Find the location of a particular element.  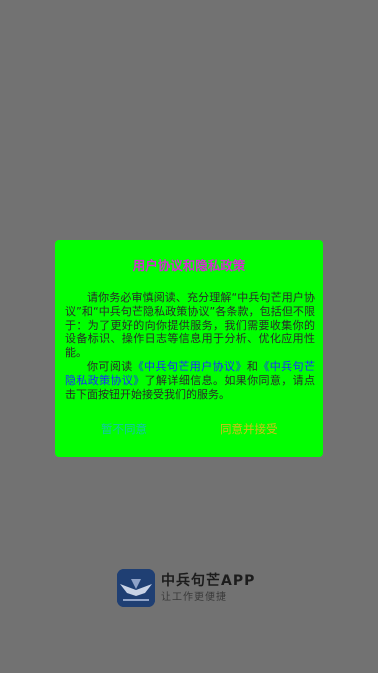

app-logo-icon is located at coordinates (136, 588).